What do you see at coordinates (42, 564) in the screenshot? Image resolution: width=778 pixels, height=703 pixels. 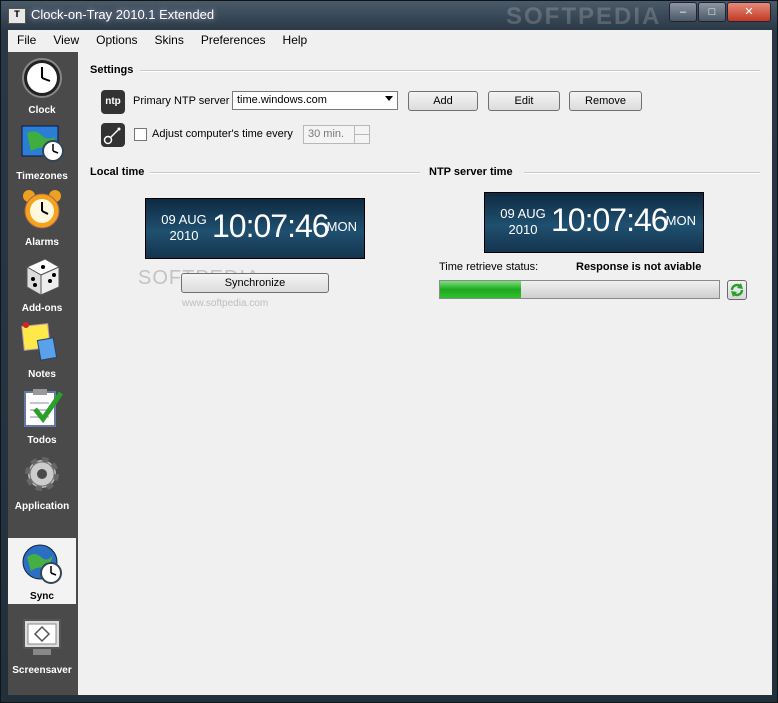 I see `globe-clock-icon` at bounding box center [42, 564].